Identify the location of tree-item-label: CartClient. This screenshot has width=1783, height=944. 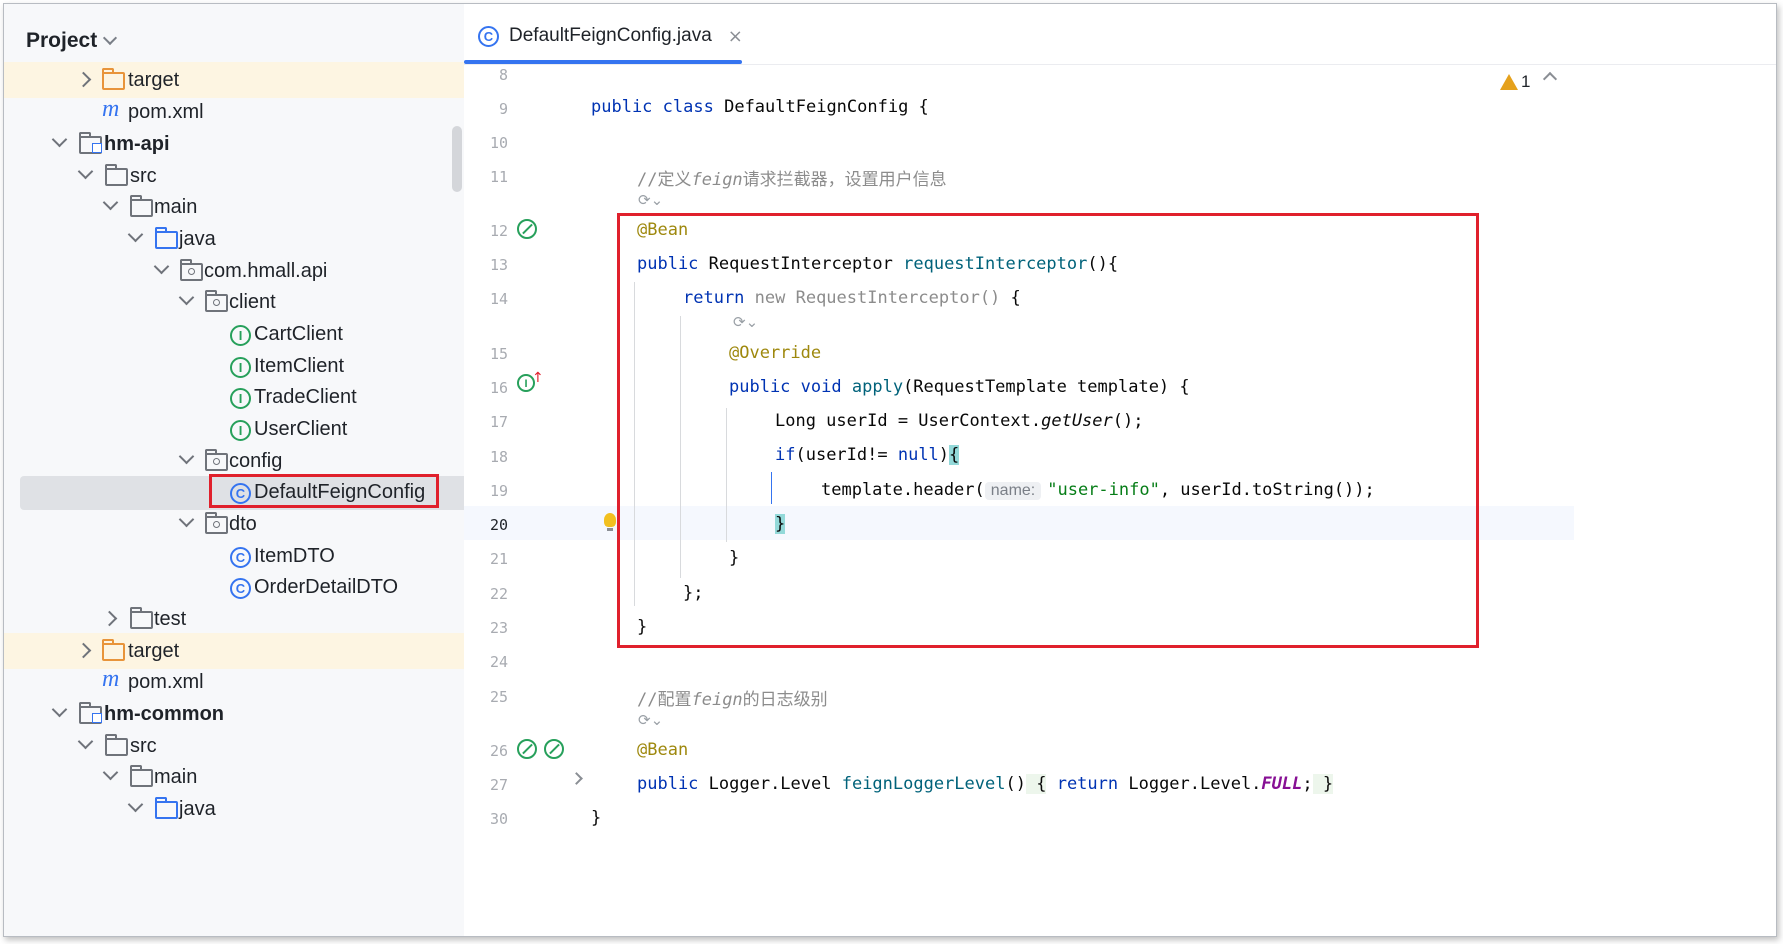
(298, 334).